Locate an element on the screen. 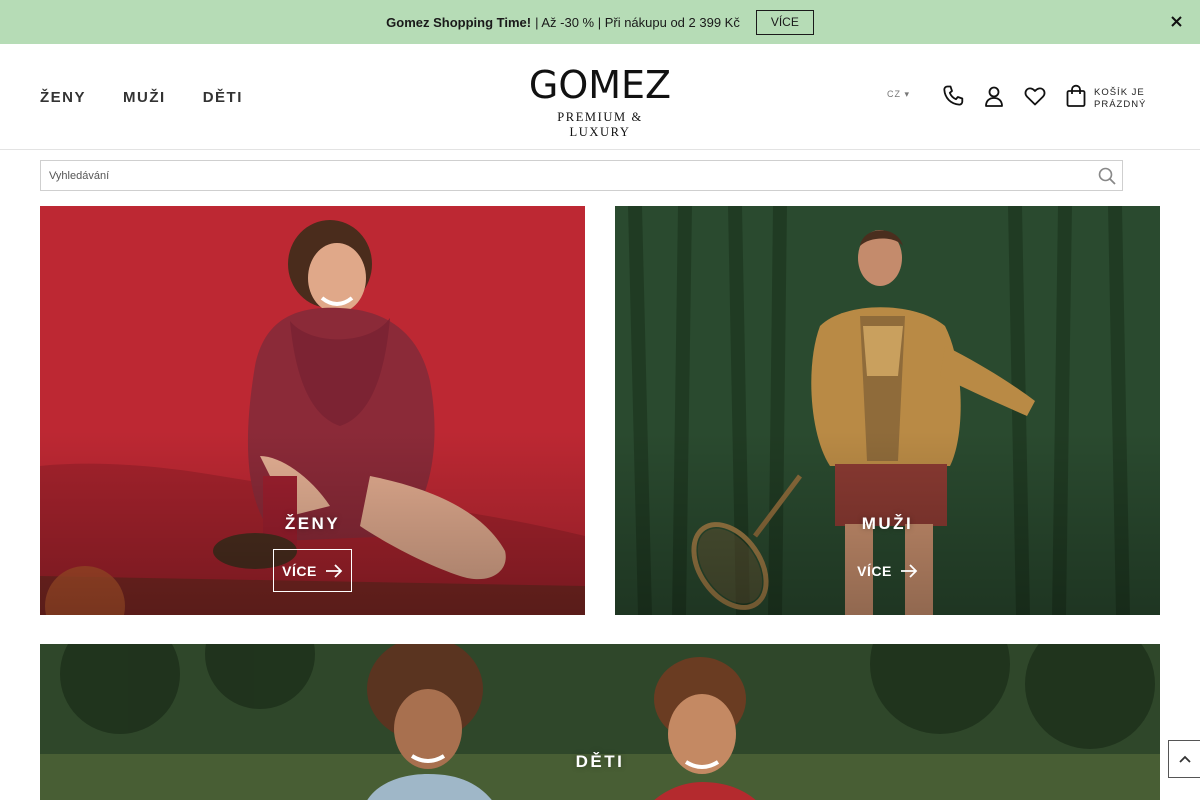  logo-name: GOMEZ is located at coordinates (600, 85).